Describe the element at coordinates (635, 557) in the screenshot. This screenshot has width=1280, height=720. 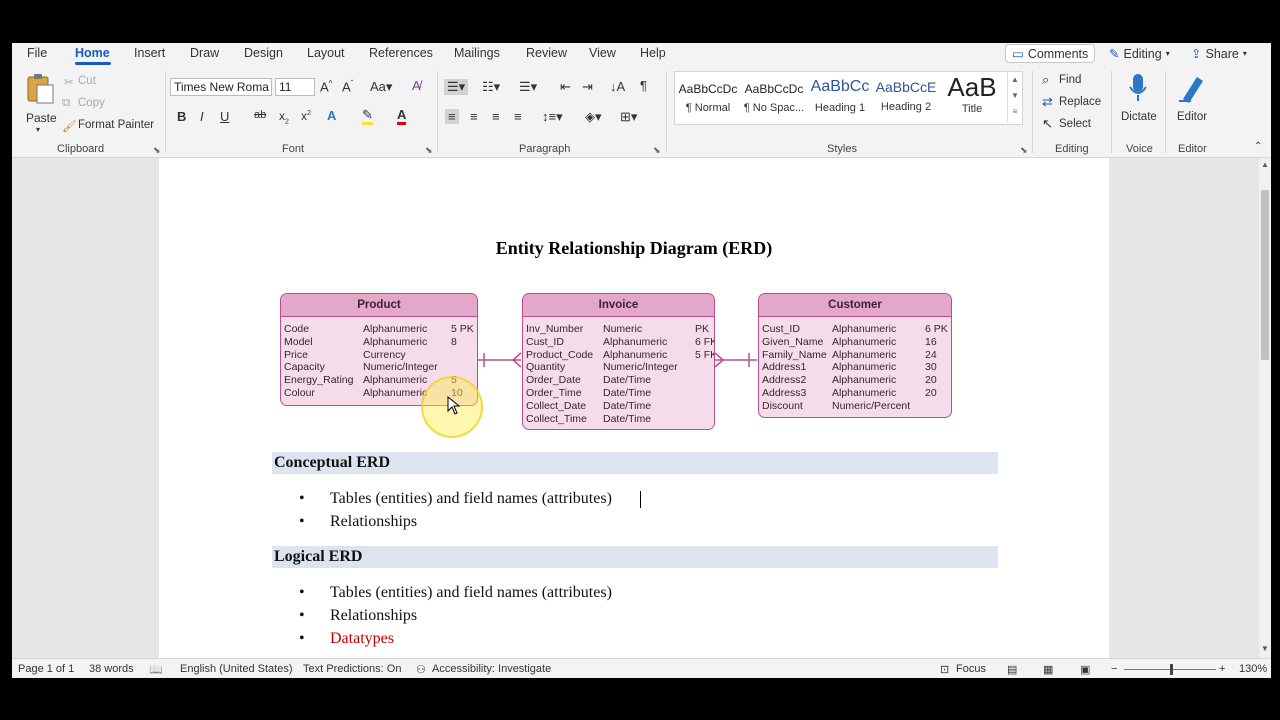
I see `section-heading-logical: Logical ERD` at that location.